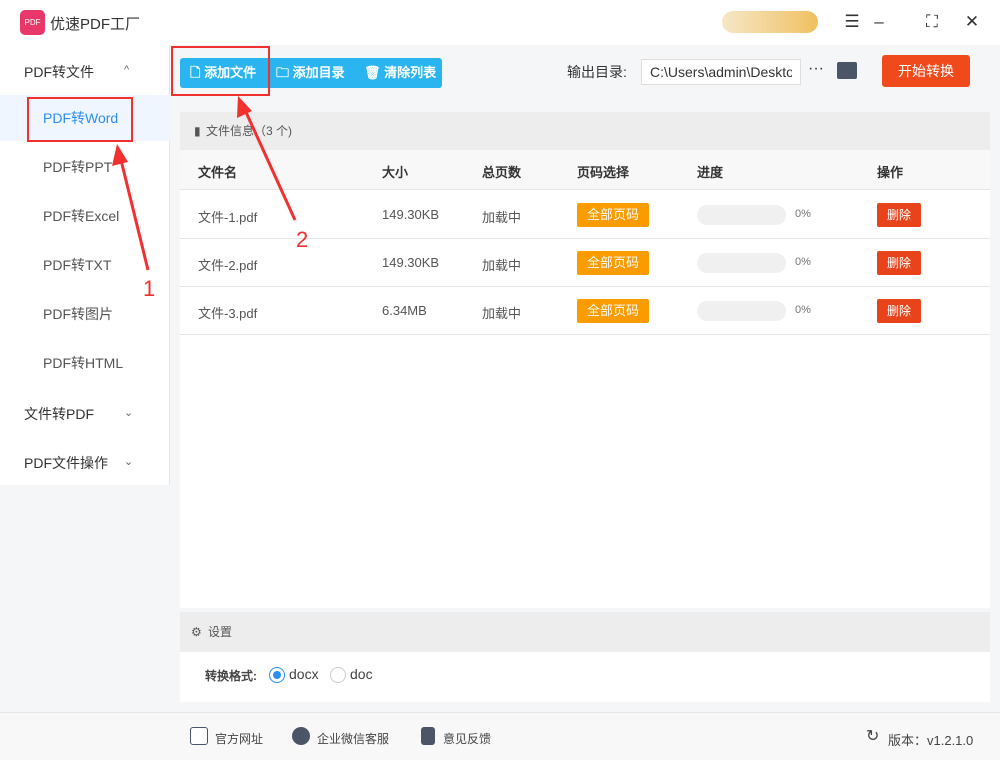 Image resolution: width=1000 pixels, height=760 pixels. What do you see at coordinates (120, 155) in the screenshot?
I see `arrow-head-step1` at bounding box center [120, 155].